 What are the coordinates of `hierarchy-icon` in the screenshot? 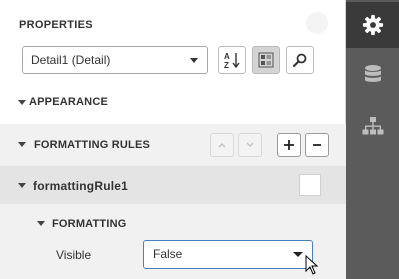 It's located at (372, 126).